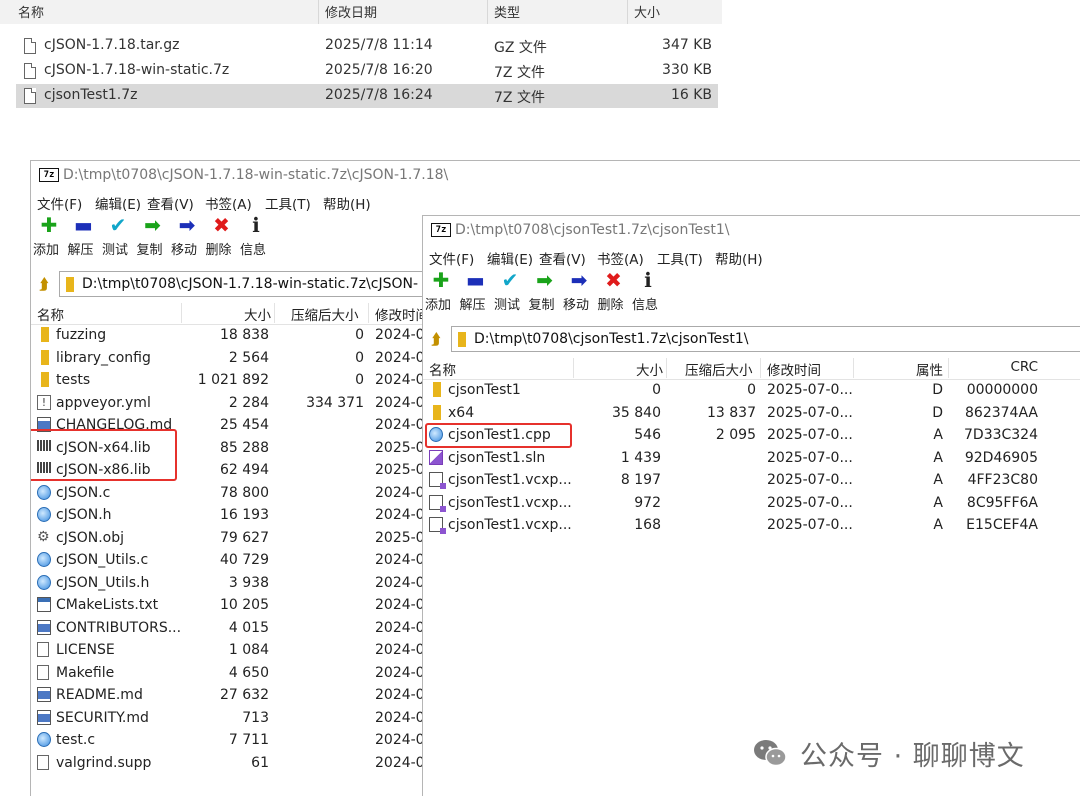  Describe the element at coordinates (735, 435) in the screenshot. I see `file-packed: 2 095` at that location.